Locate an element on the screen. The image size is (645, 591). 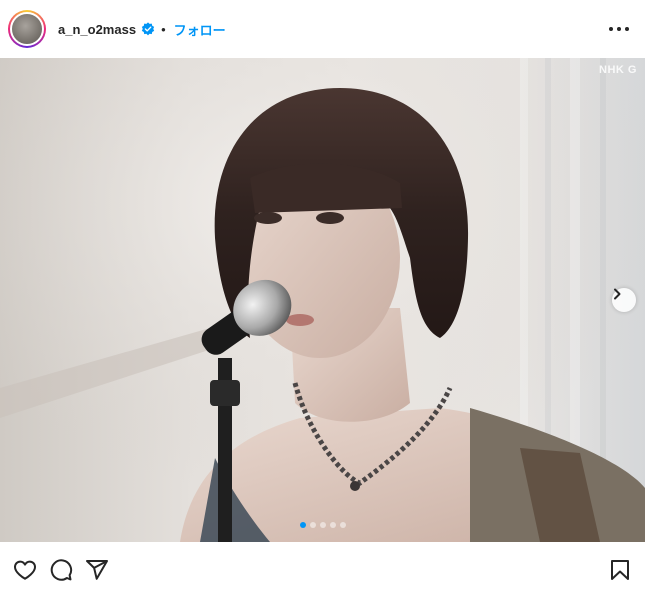
avatar-story-ring is located at coordinates (27, 29).